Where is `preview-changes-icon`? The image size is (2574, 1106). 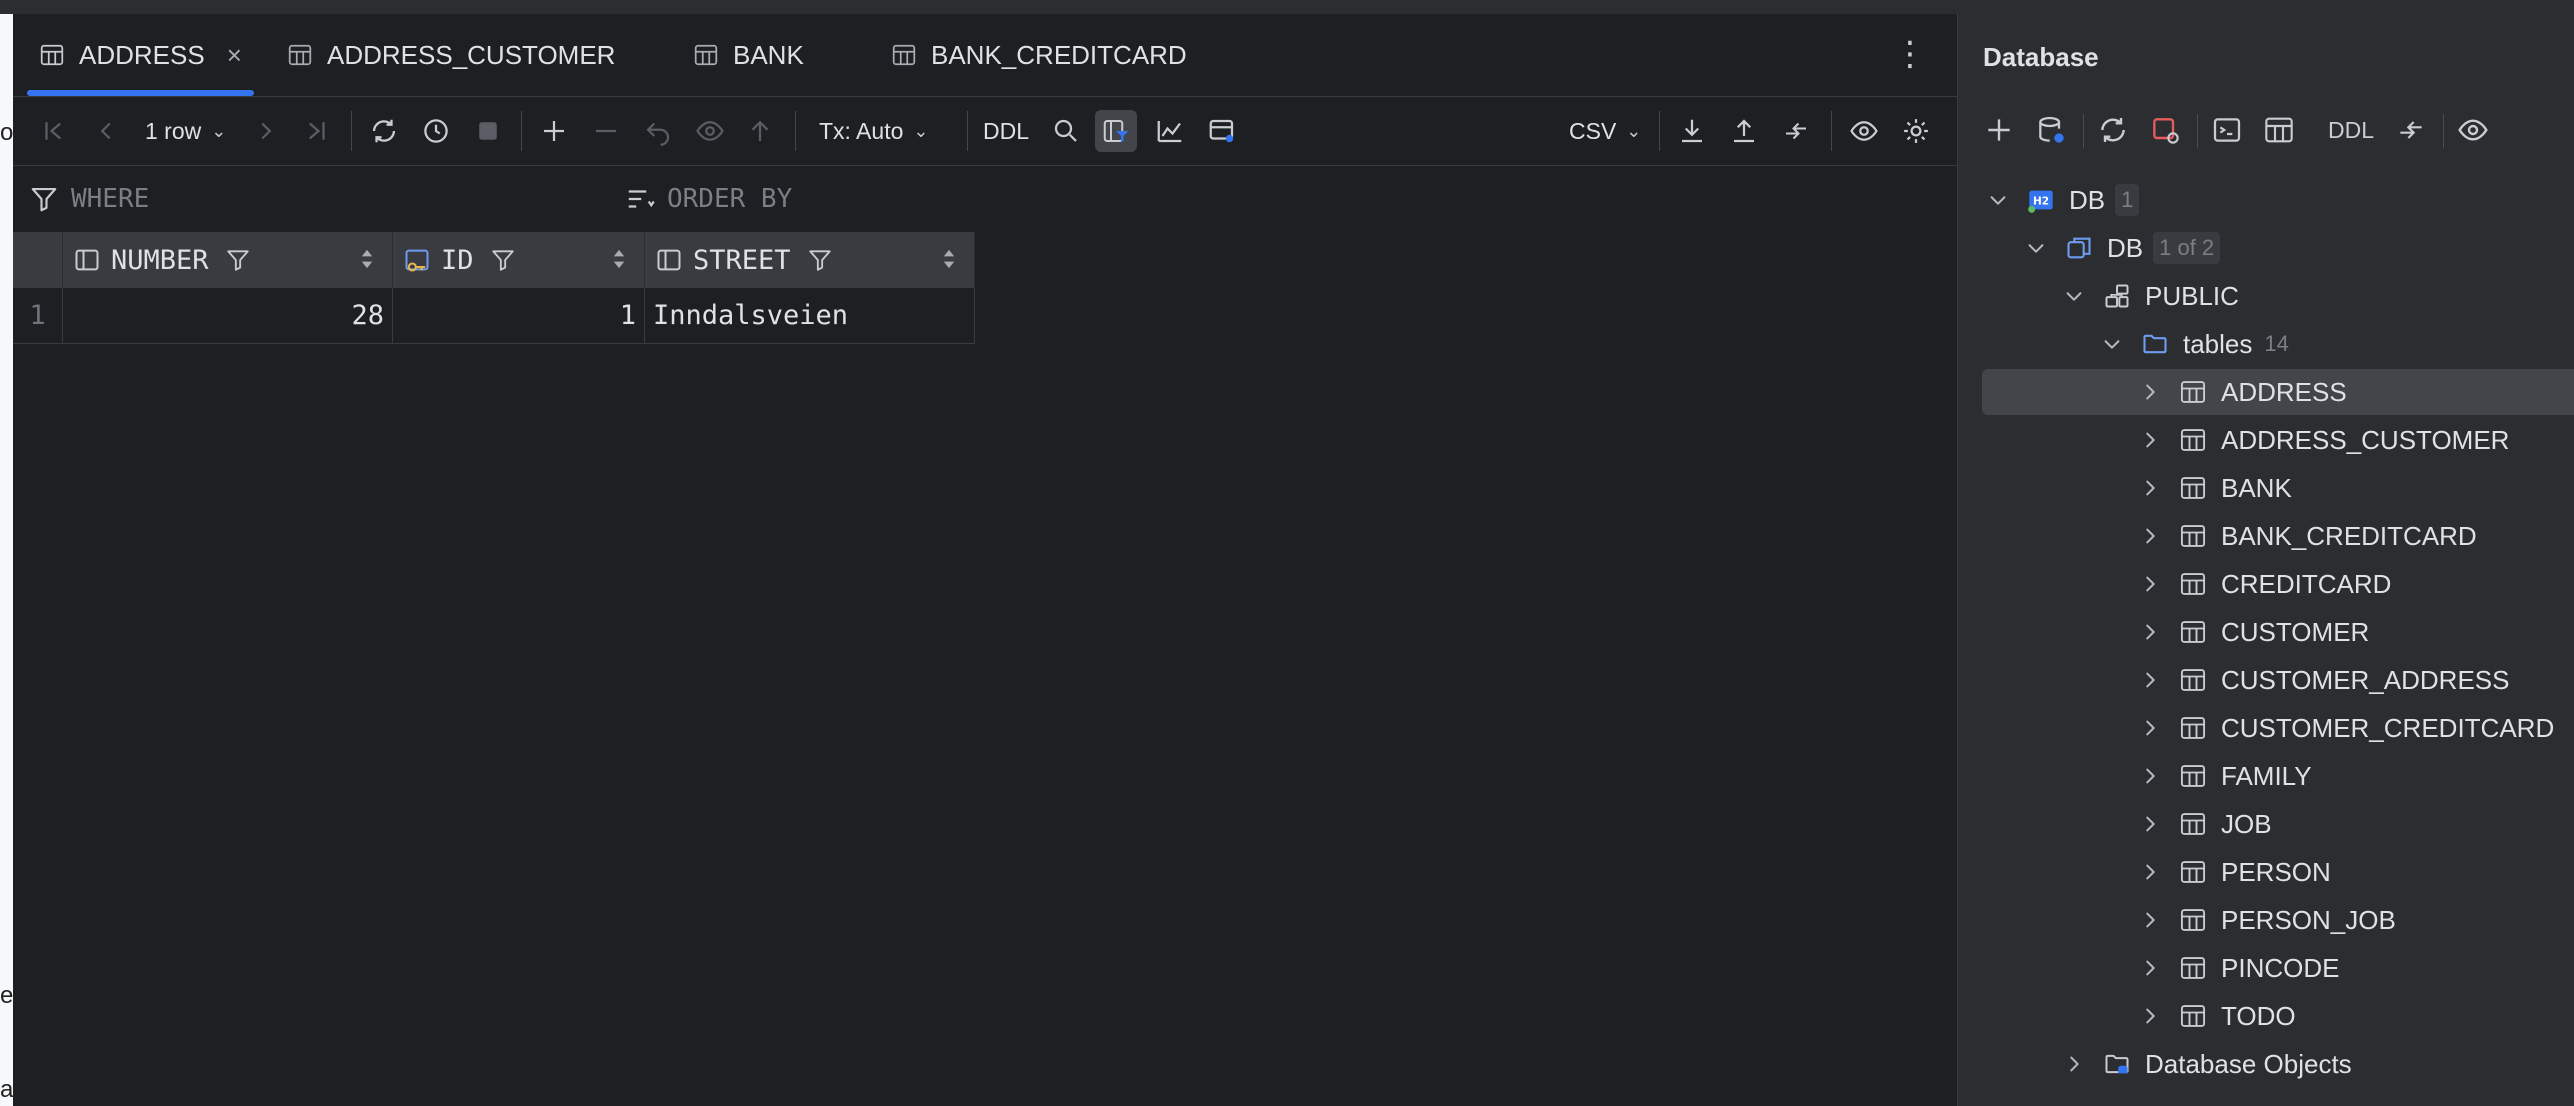 preview-changes-icon is located at coordinates (710, 131).